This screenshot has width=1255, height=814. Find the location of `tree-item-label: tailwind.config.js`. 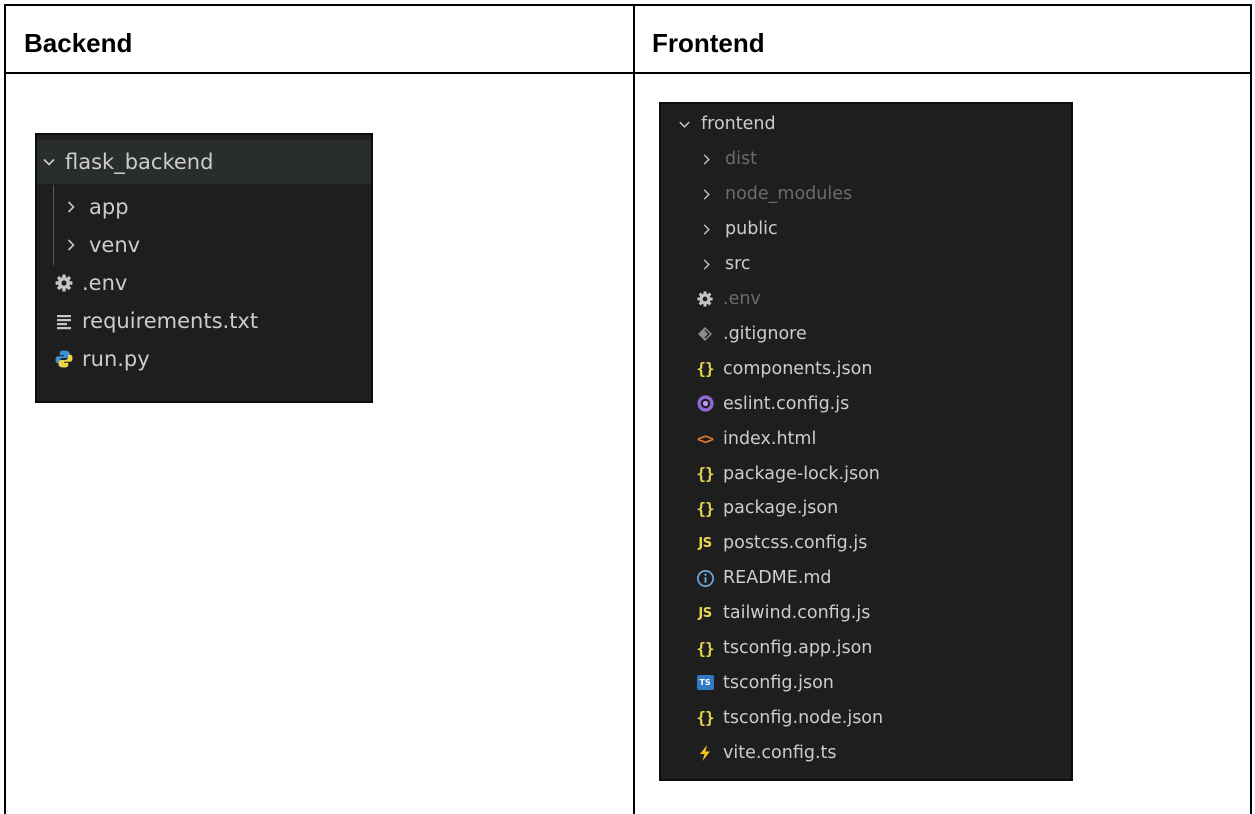

tree-item-label: tailwind.config.js is located at coordinates (797, 613).